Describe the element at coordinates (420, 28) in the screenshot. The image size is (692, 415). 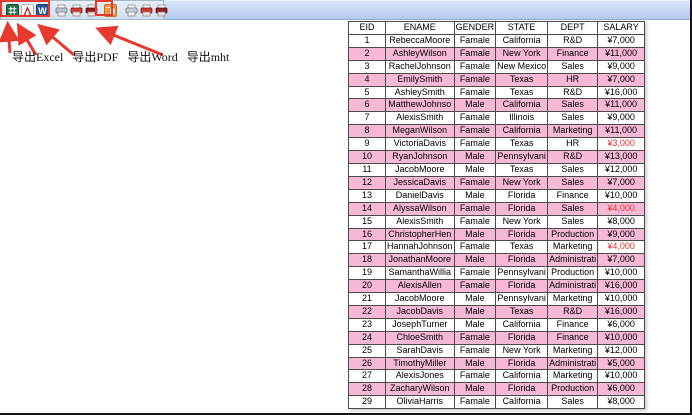
I see `column-header-ename: ENAME` at that location.